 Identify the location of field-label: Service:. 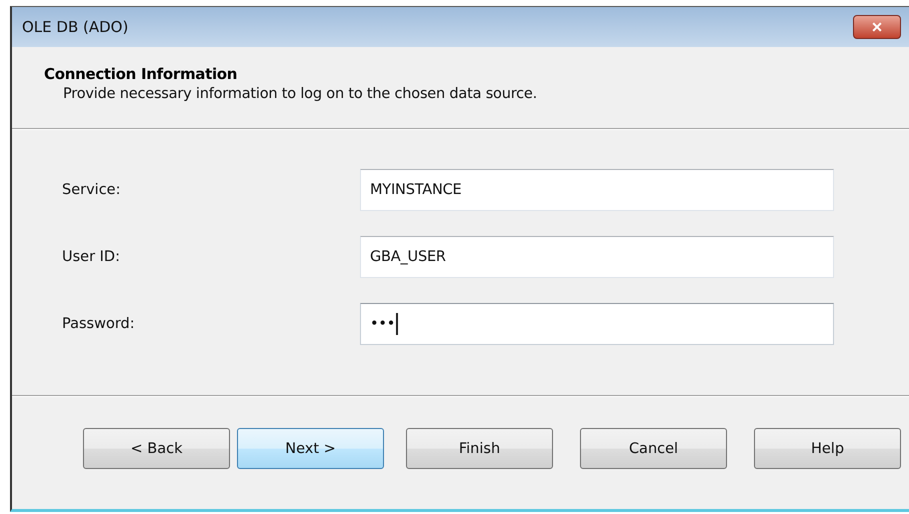
(92, 190).